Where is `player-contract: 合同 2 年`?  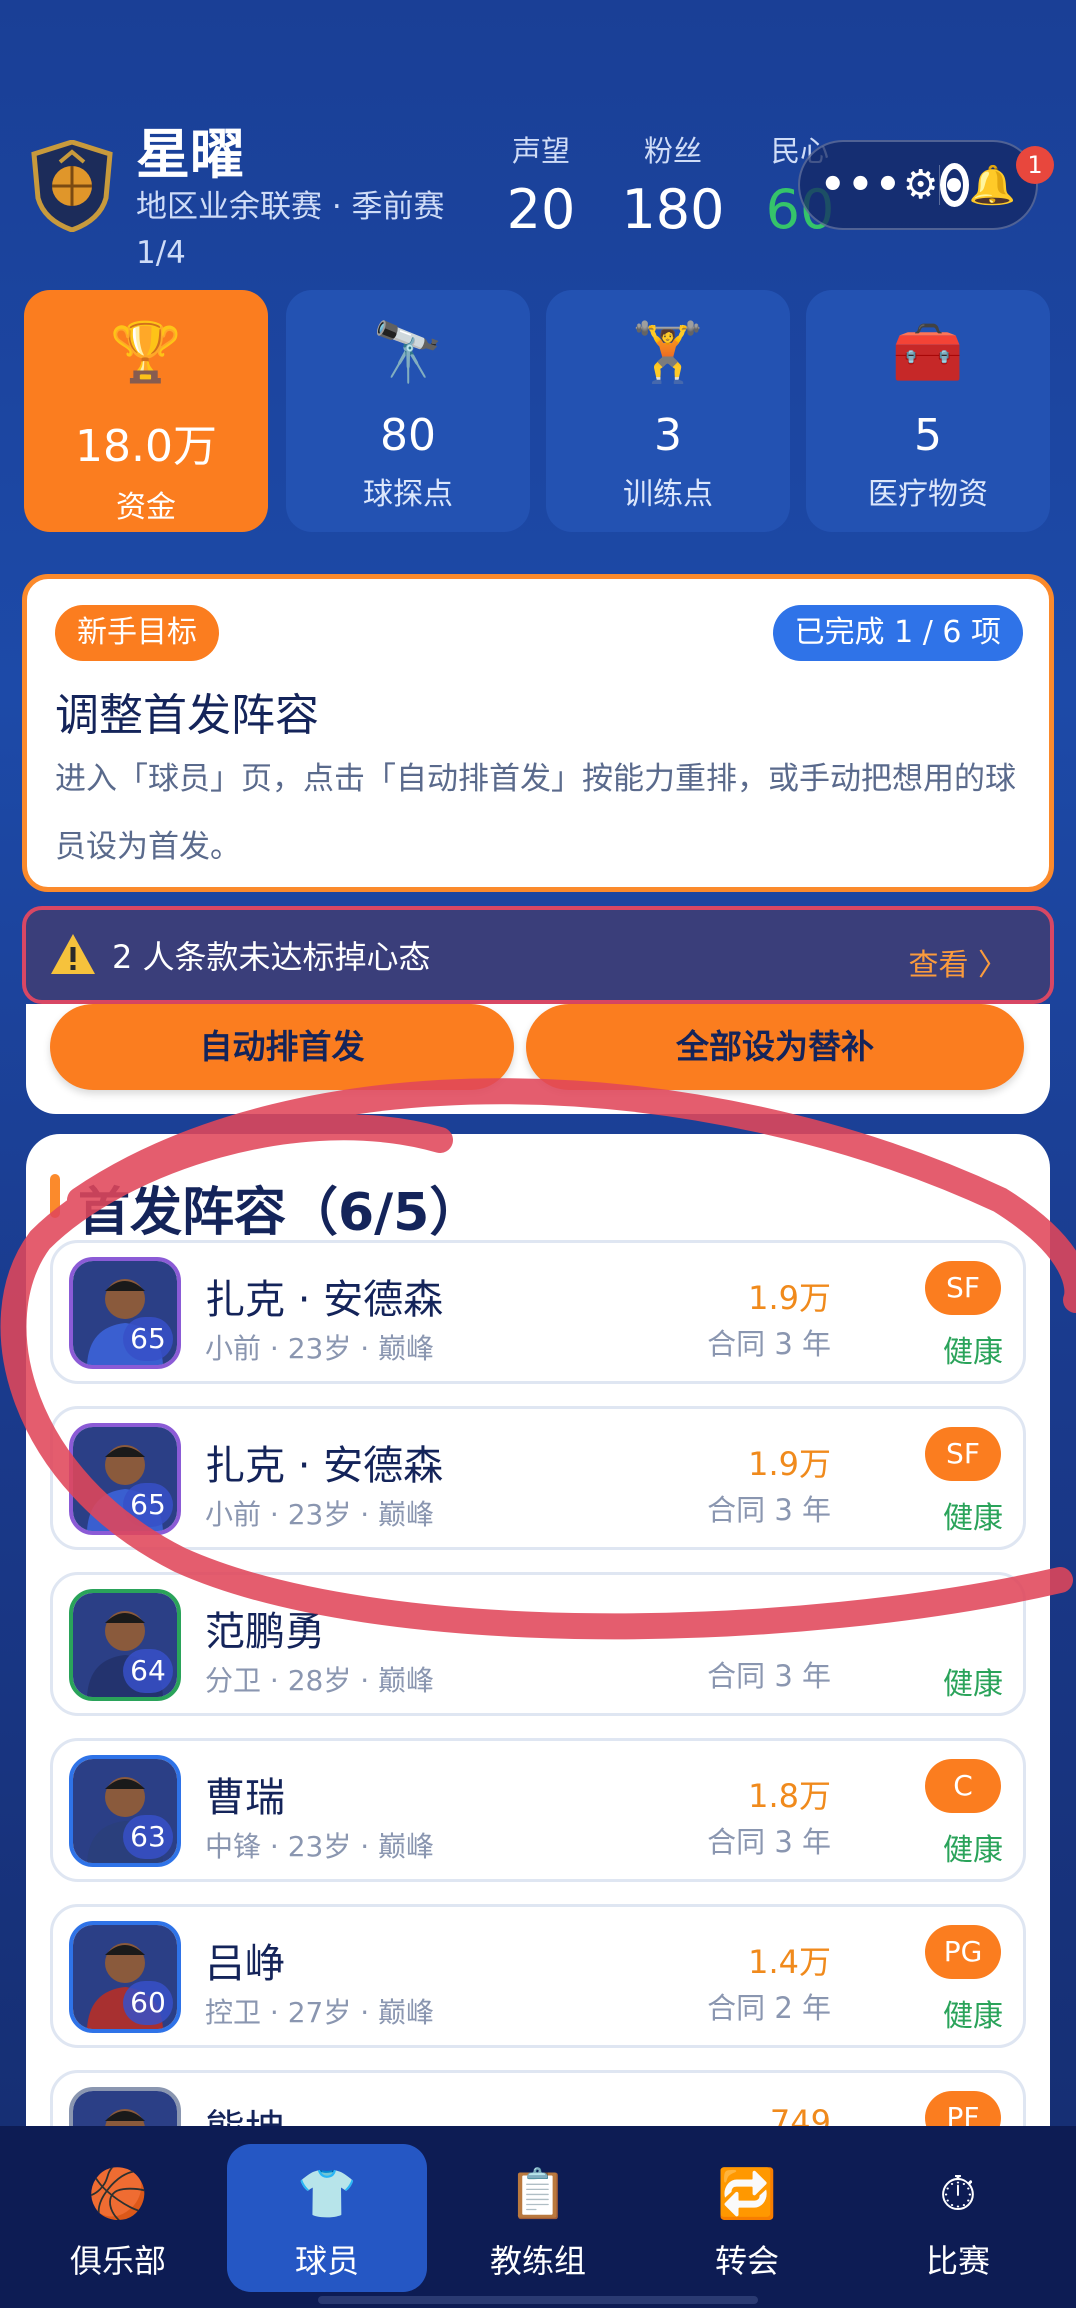
player-contract: 合同 2 年 is located at coordinates (769, 2008).